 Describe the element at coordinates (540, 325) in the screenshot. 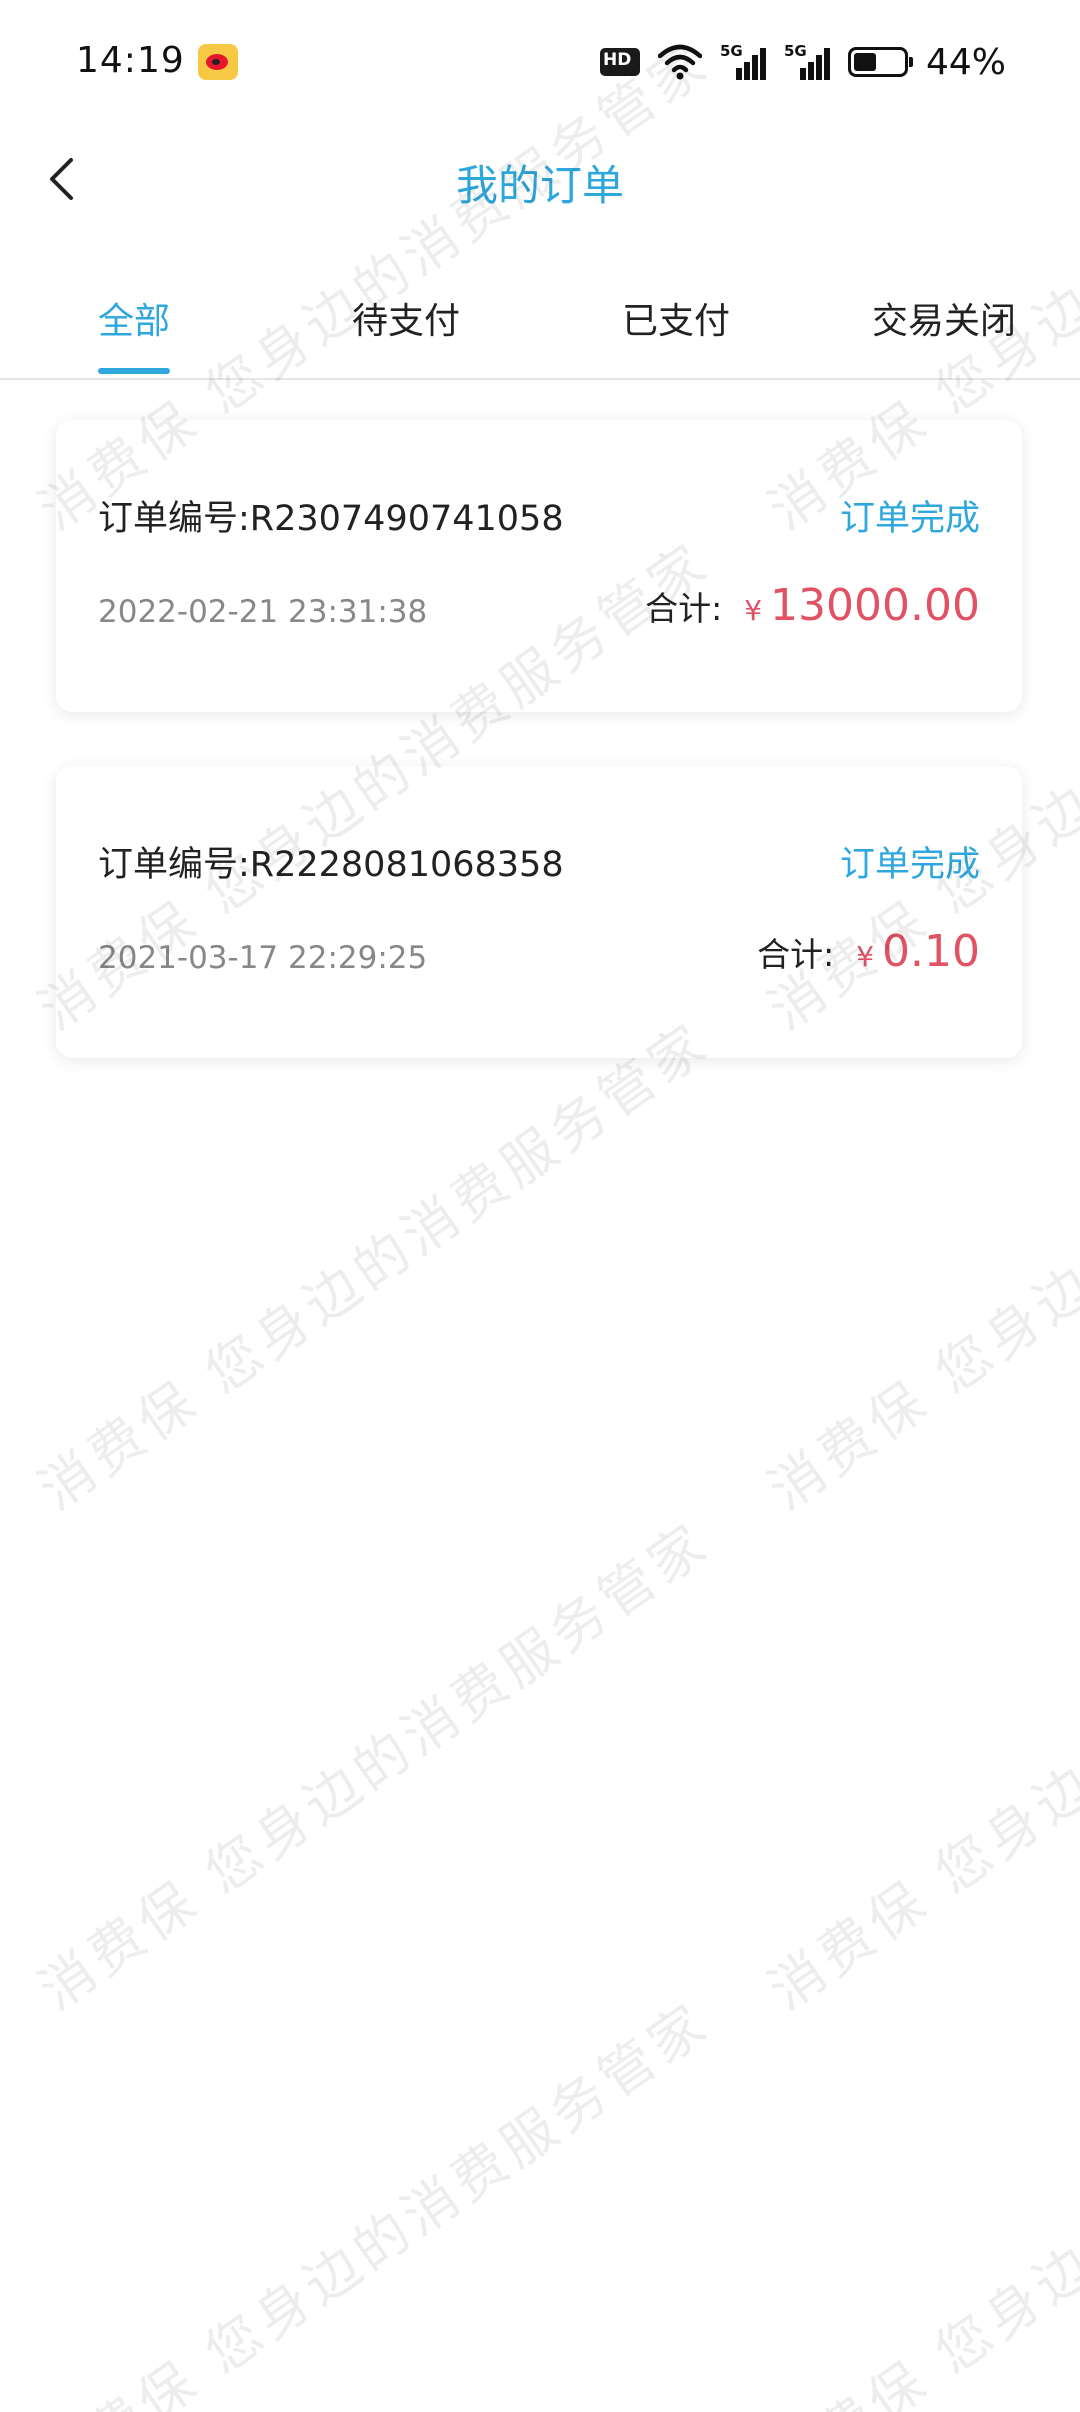

I see `order-status-tabs: 全部 待支付 已支付 交易关闭` at that location.